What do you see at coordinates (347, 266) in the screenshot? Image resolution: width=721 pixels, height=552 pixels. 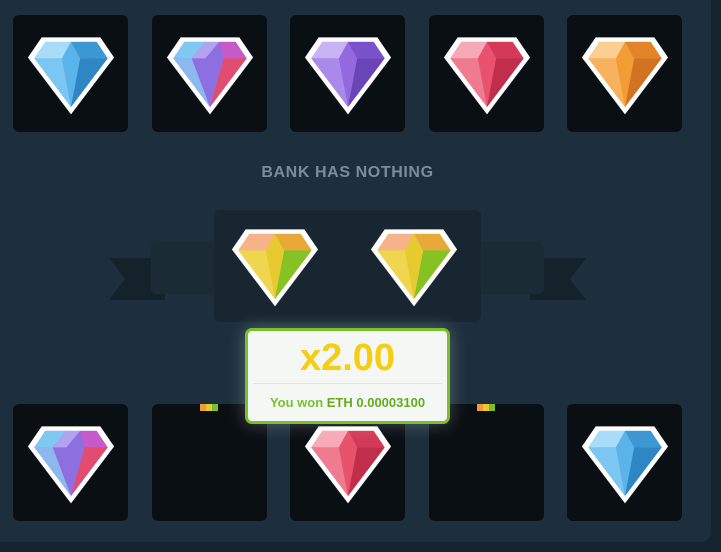 I see `bank-ribbon` at bounding box center [347, 266].